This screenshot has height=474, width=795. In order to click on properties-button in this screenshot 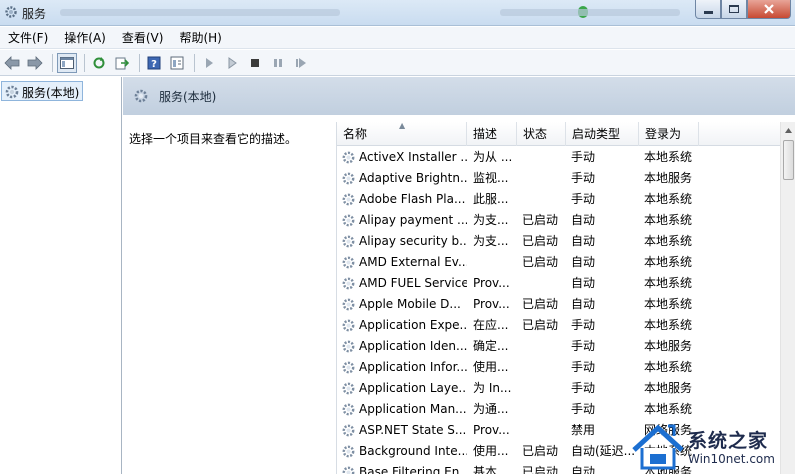, I will do `click(177, 63)`.